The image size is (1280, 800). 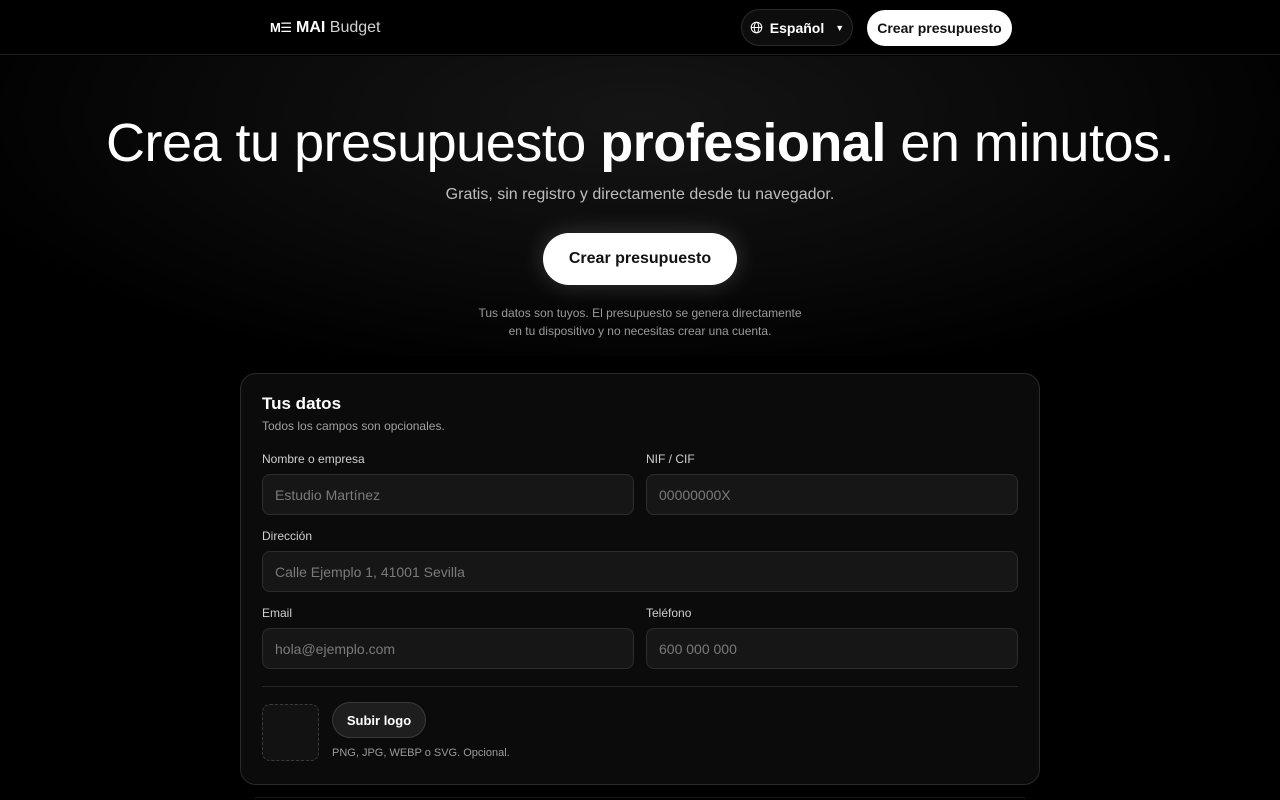 What do you see at coordinates (353, 426) in the screenshot?
I see `card-subtitle: Todos los campos son opcionales.` at bounding box center [353, 426].